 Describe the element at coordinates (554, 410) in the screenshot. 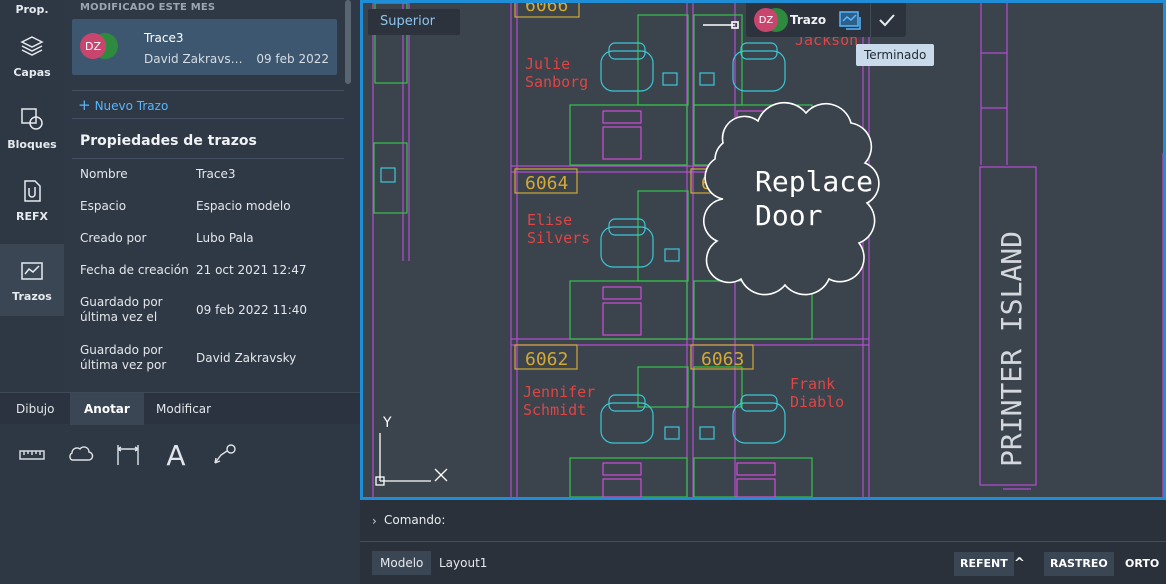

I see `occupant-last-name: Schmidt` at that location.